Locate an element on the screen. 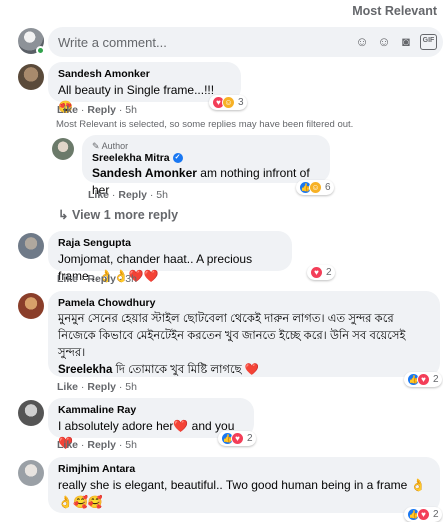  reaction-summary: ♥ ☺ 3 is located at coordinates (228, 102).